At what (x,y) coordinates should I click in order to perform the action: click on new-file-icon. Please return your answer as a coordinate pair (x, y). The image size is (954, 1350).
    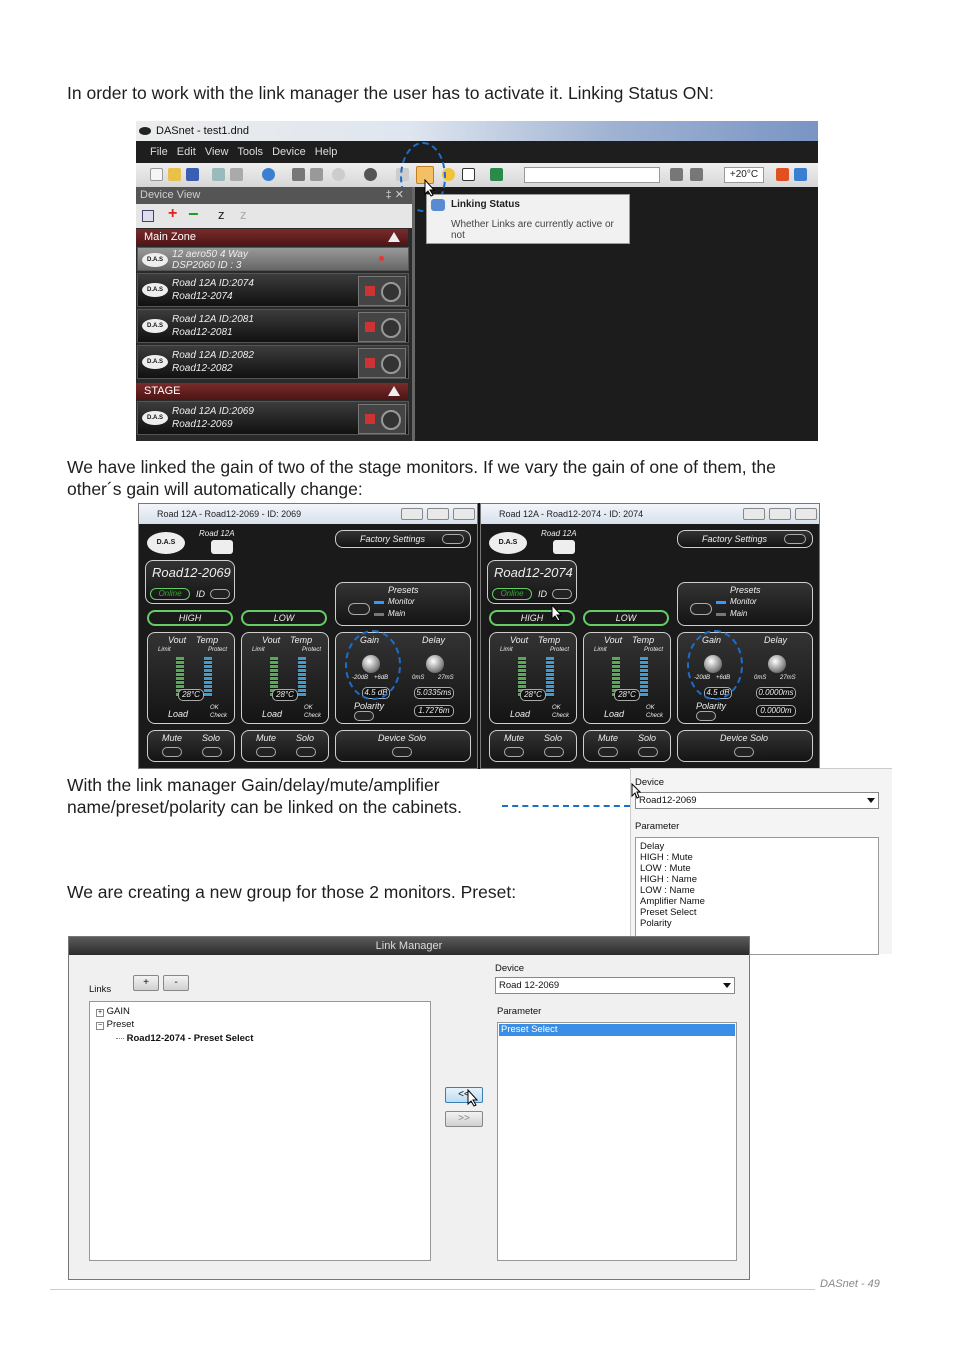
    Looking at the image, I should click on (156, 174).